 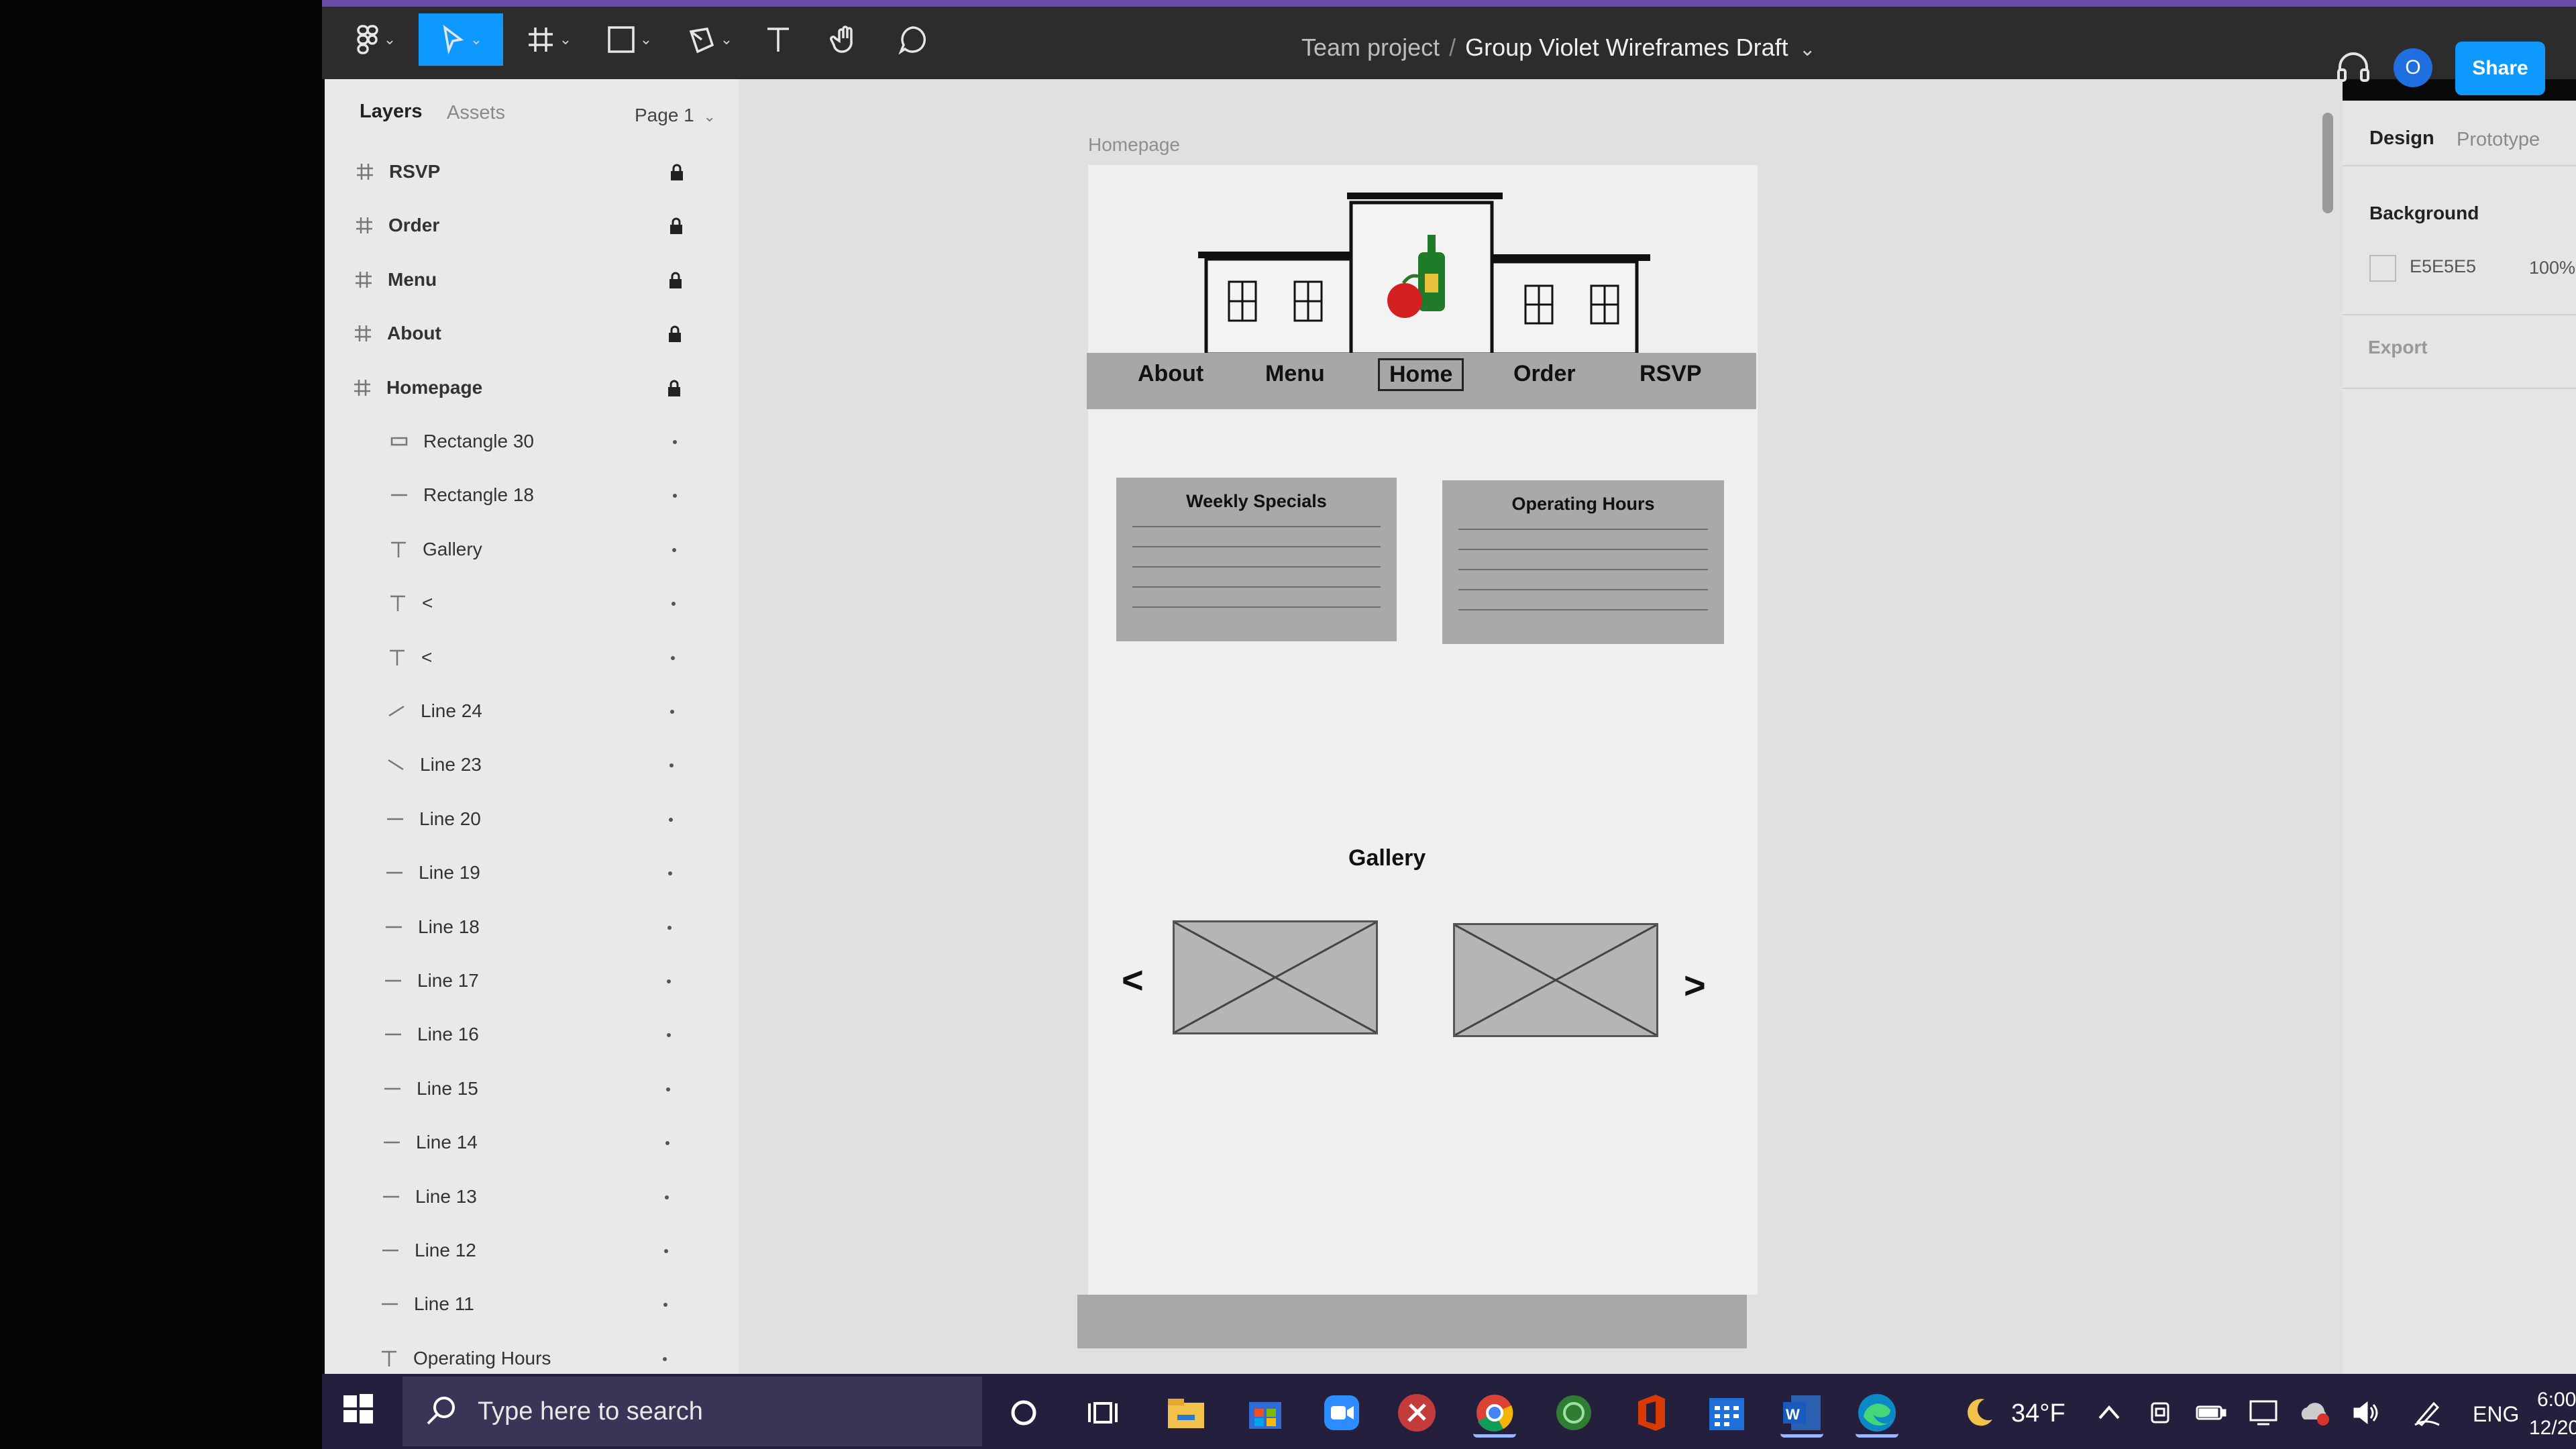 What do you see at coordinates (522, 225) in the screenshot?
I see `layer-row: Order` at bounding box center [522, 225].